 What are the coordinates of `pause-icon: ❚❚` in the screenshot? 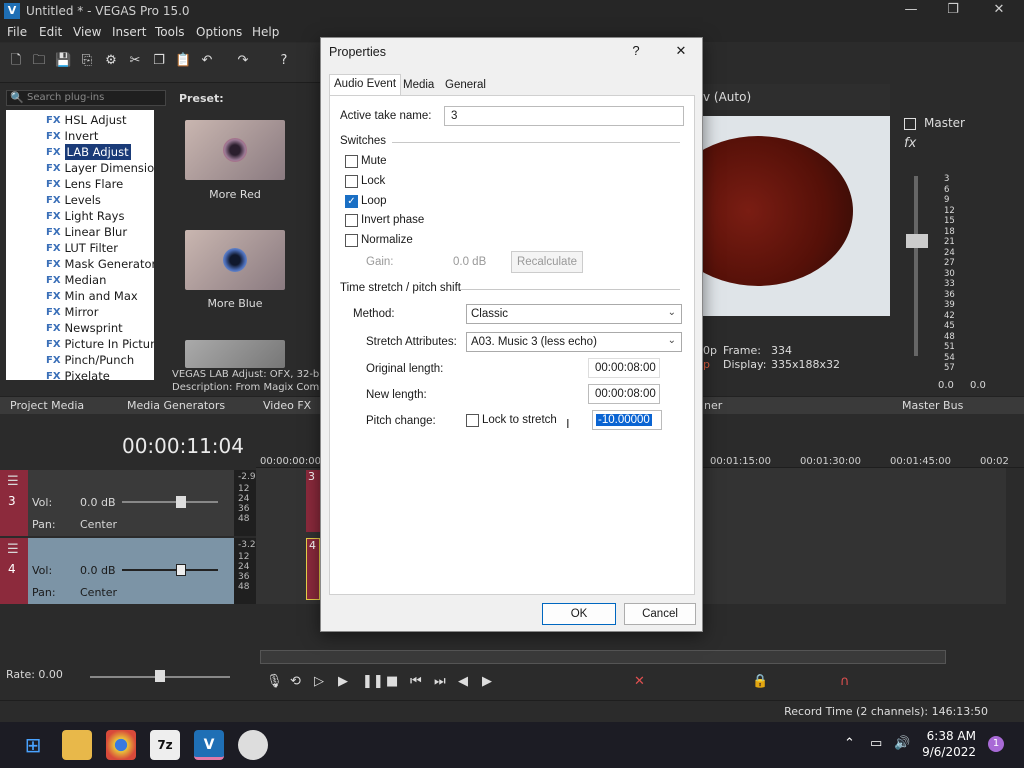 It's located at (373, 681).